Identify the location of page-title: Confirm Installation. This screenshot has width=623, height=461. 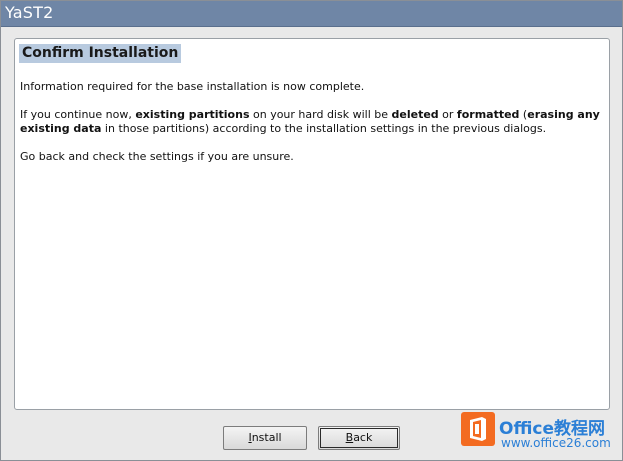
(100, 53).